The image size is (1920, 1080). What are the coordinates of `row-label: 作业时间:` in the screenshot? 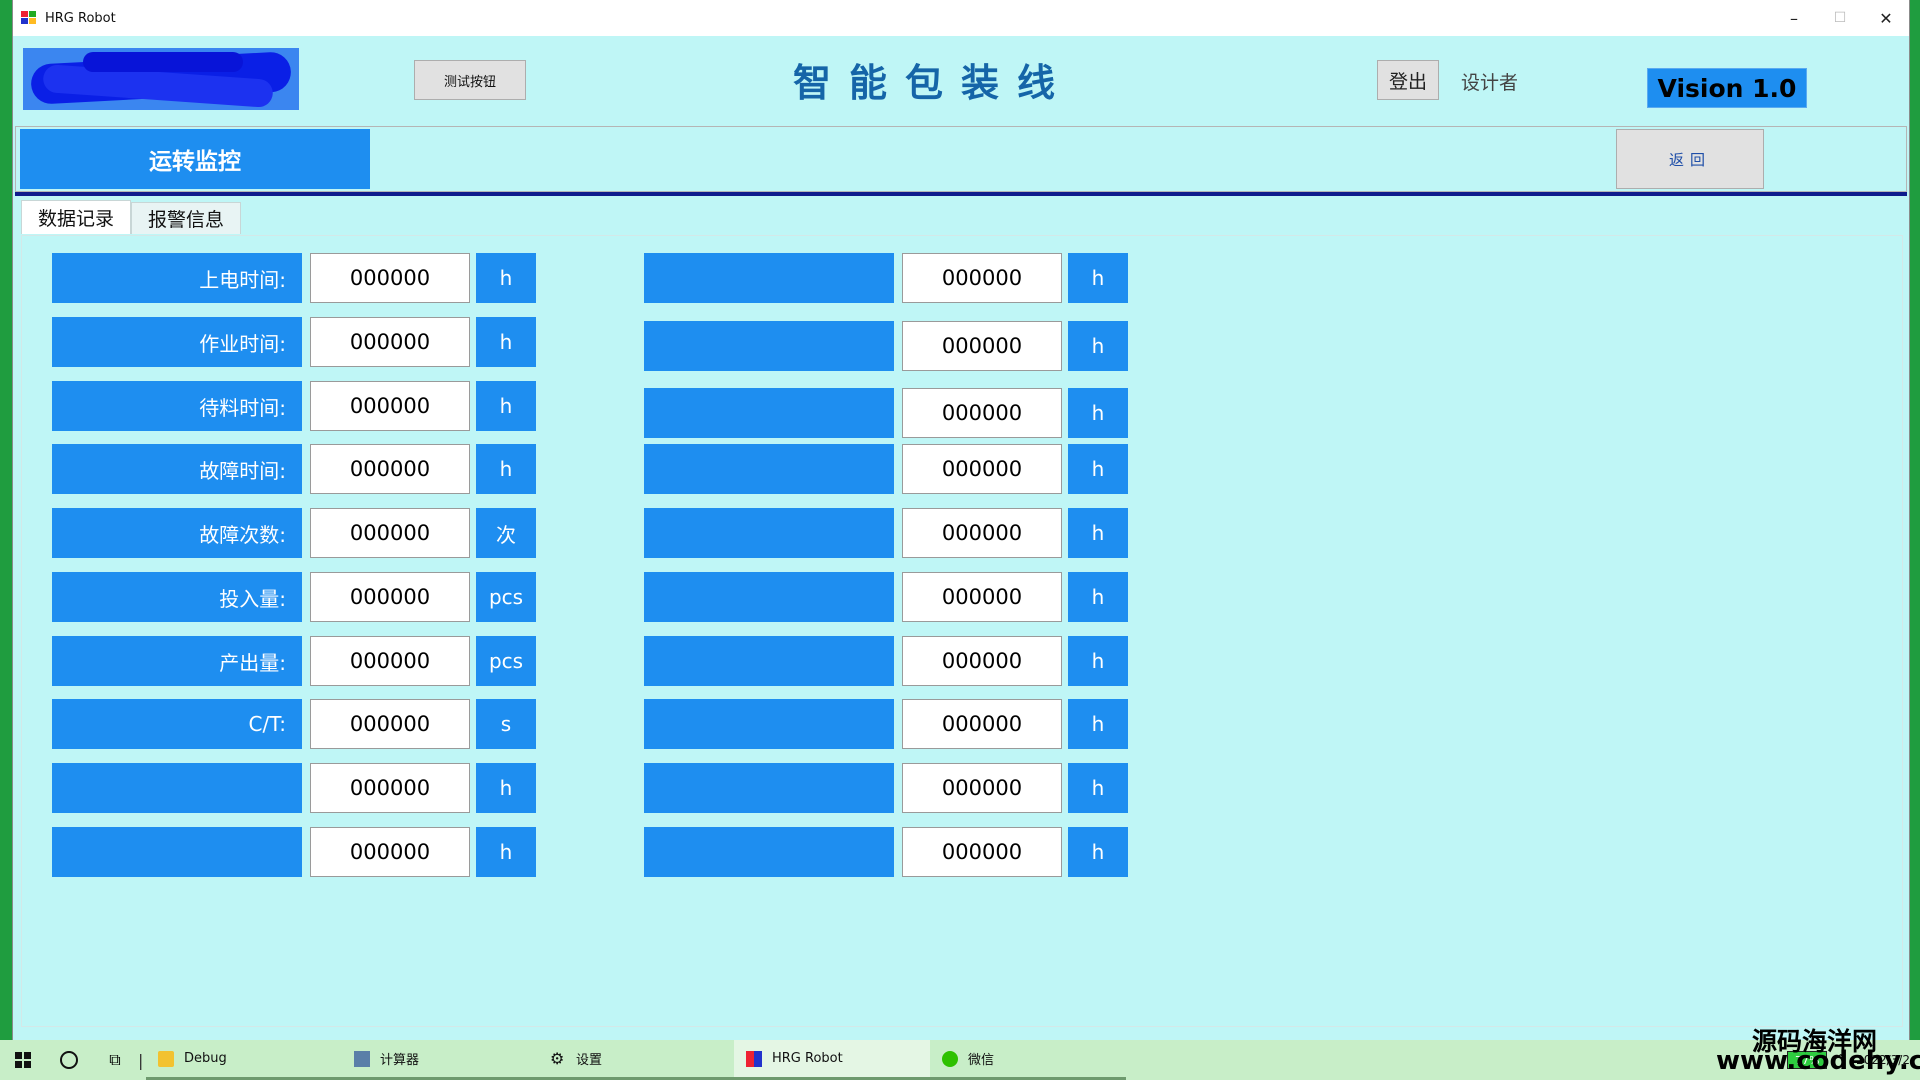 It's located at (177, 342).